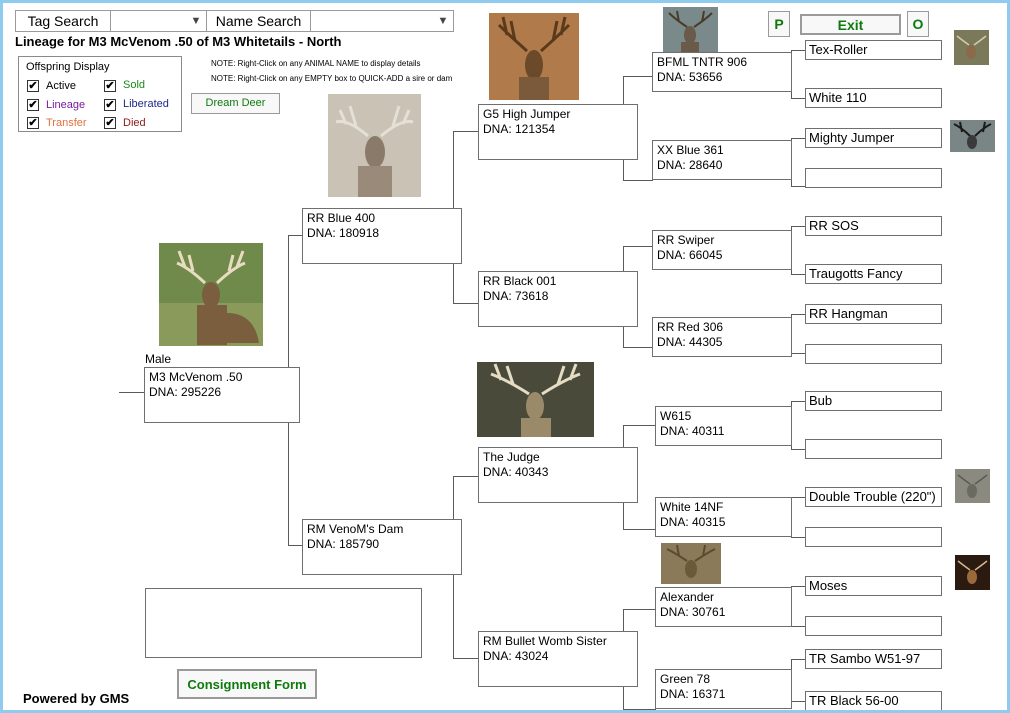 The image size is (1010, 713). Describe the element at coordinates (33, 86) in the screenshot. I see `active-checkbox: ✔` at that location.